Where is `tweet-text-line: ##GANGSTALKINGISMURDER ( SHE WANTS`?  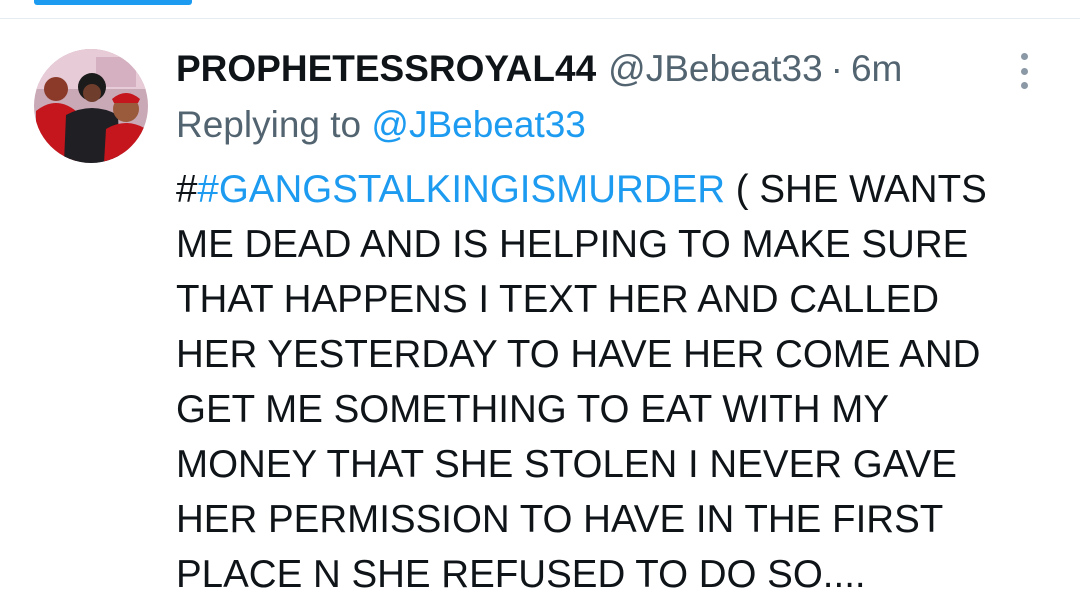
tweet-text-line: ##GANGSTALKINGISMURDER ( SHE WANTS is located at coordinates (606, 189).